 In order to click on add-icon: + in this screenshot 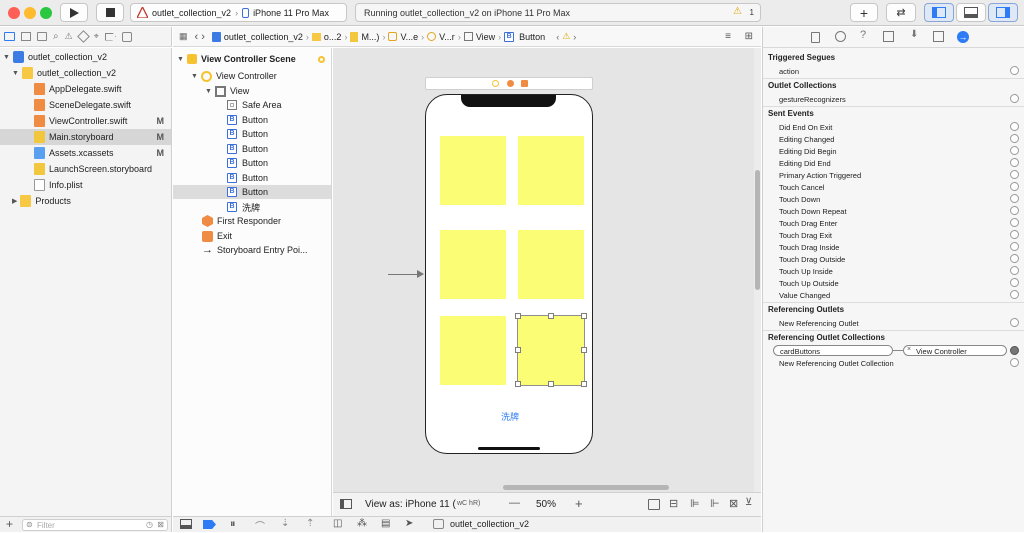, I will do `click(9, 524)`.